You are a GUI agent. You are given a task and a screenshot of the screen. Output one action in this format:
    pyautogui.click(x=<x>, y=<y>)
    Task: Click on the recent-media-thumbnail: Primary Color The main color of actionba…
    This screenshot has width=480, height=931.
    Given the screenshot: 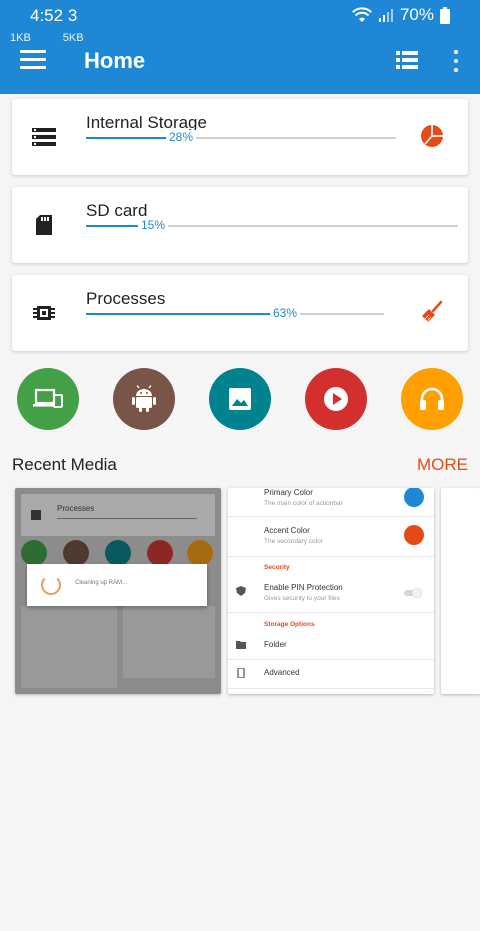 What is the action you would take?
    pyautogui.click(x=331, y=591)
    